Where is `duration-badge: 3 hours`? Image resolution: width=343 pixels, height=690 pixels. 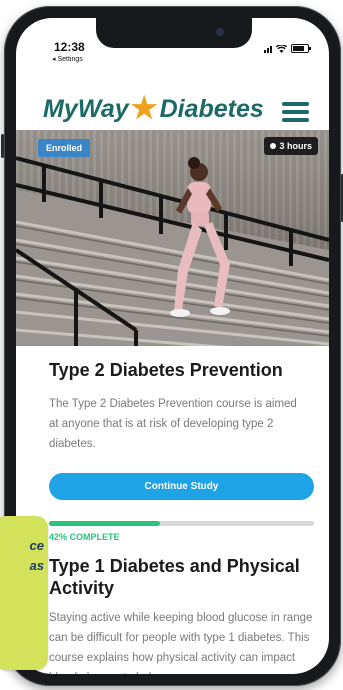
duration-badge: 3 hours is located at coordinates (291, 146).